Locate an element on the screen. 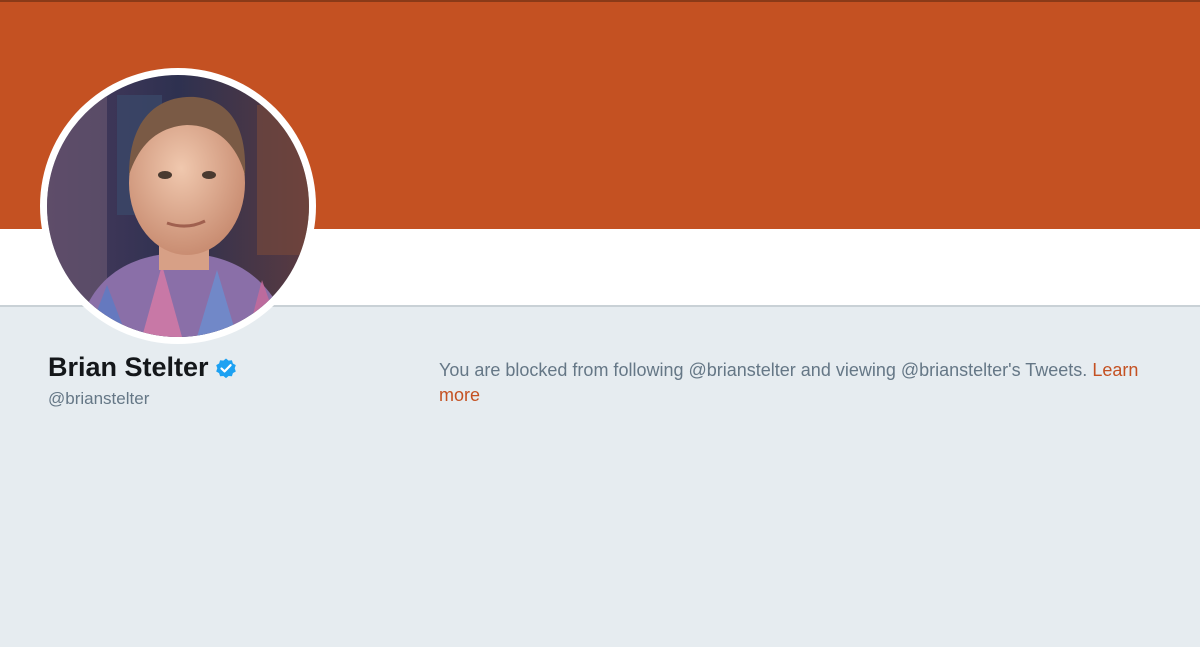 This screenshot has height=647, width=1200. profile-avatar is located at coordinates (178, 206).